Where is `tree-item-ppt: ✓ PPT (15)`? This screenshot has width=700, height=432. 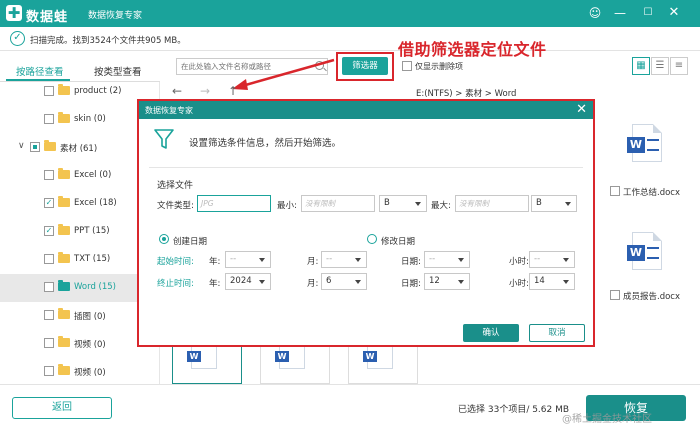
tree-item-ppt: ✓ PPT (15) is located at coordinates (80, 232).